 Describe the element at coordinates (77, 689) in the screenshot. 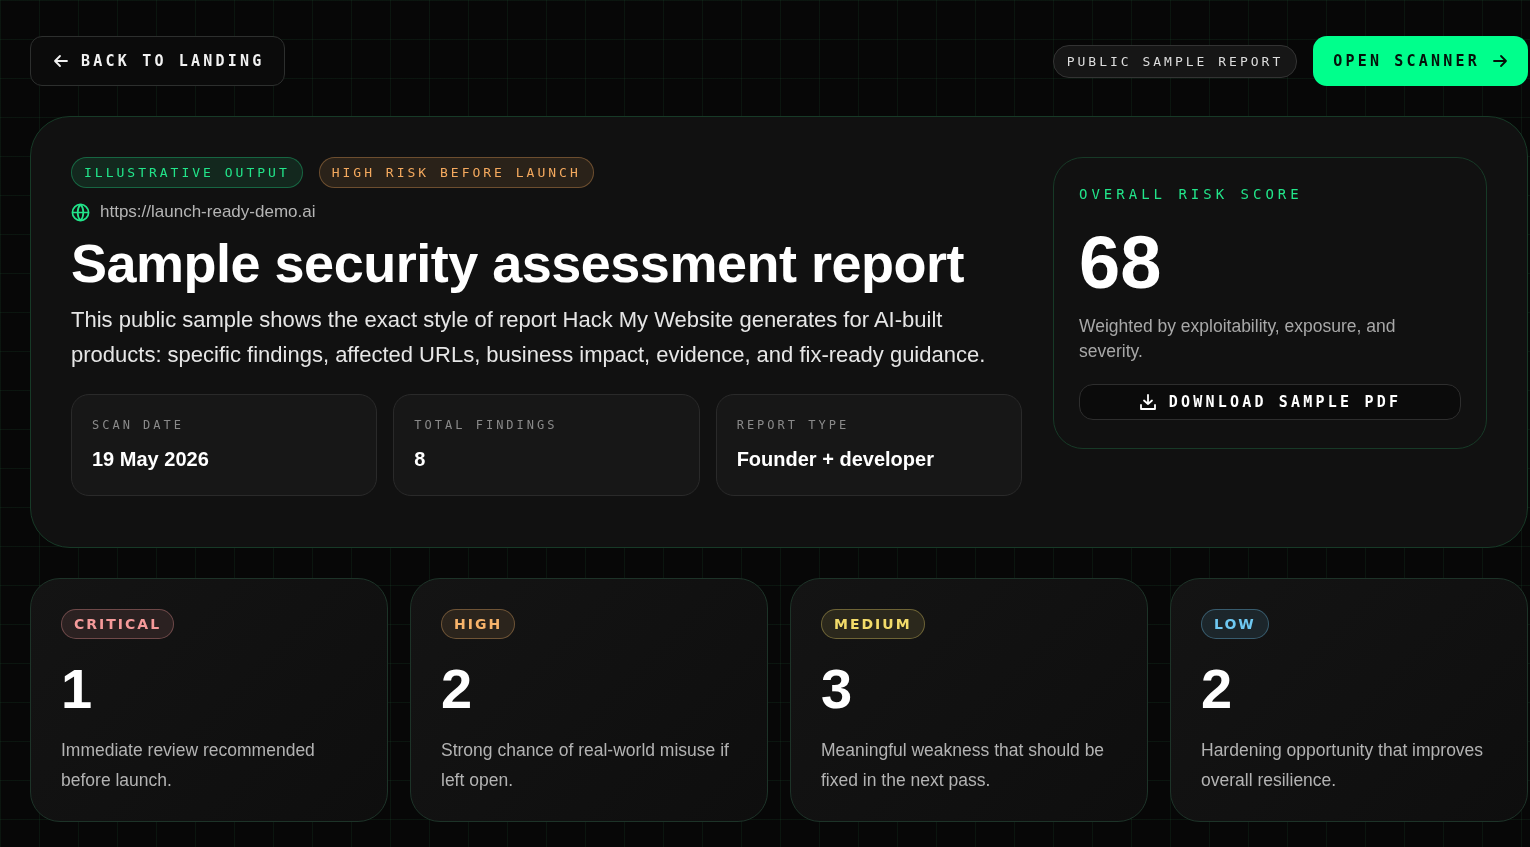

I see `severity-count: 1` at that location.